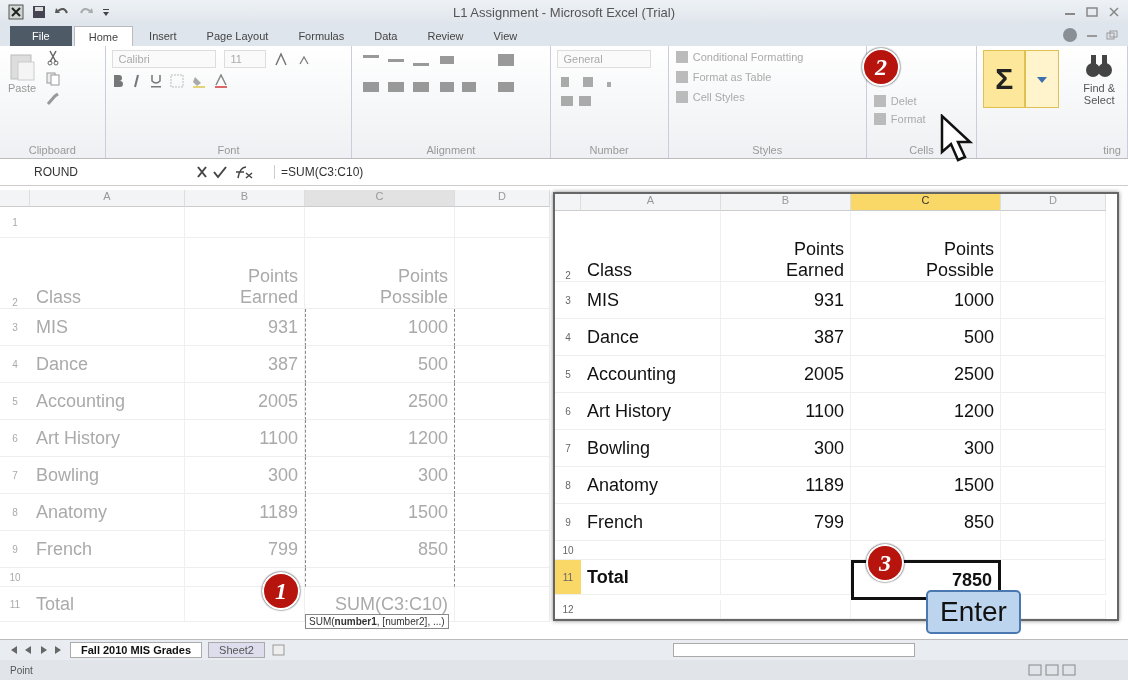 Image resolution: width=1128 pixels, height=680 pixels. Describe the element at coordinates (117, 81) in the screenshot. I see `bold-icon` at that location.